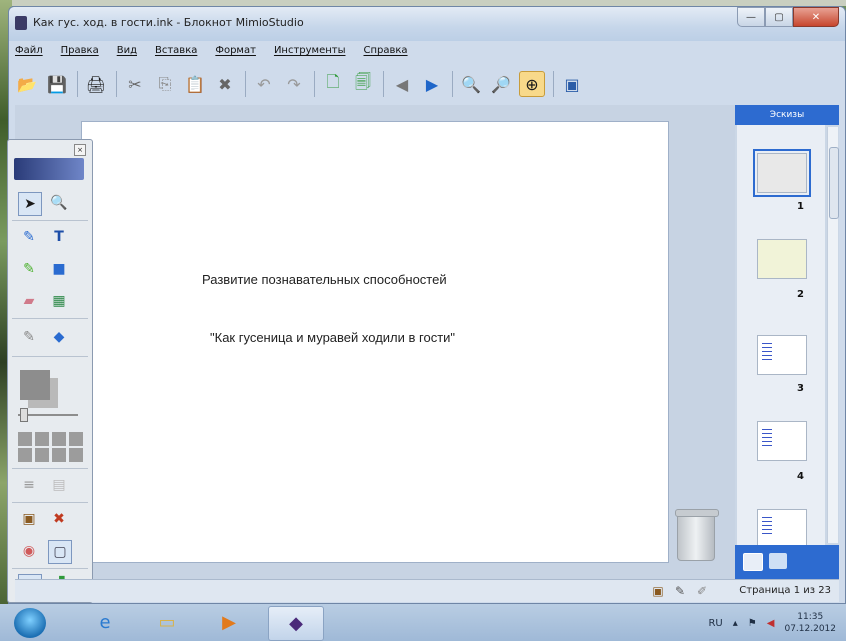 The image size is (846, 641). I want to click on shape-tool-icon: ■, so click(59, 269).